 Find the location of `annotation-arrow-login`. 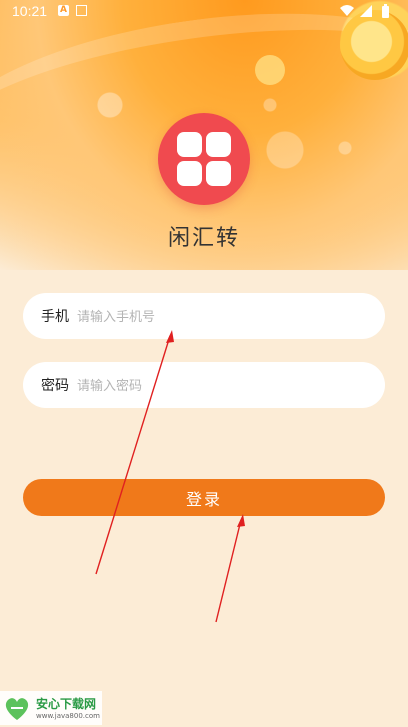

annotation-arrow-login is located at coordinates (230, 568).